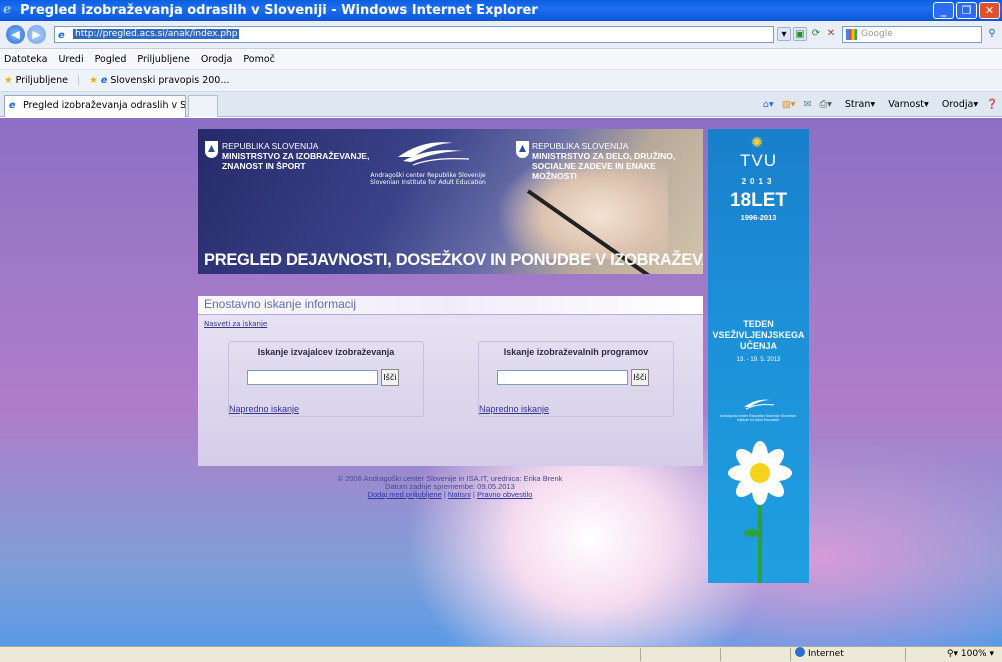  What do you see at coordinates (270, 146) in the screenshot?
I see `ministry-education-rep: REPUBLIKA SLOVENIJA` at bounding box center [270, 146].